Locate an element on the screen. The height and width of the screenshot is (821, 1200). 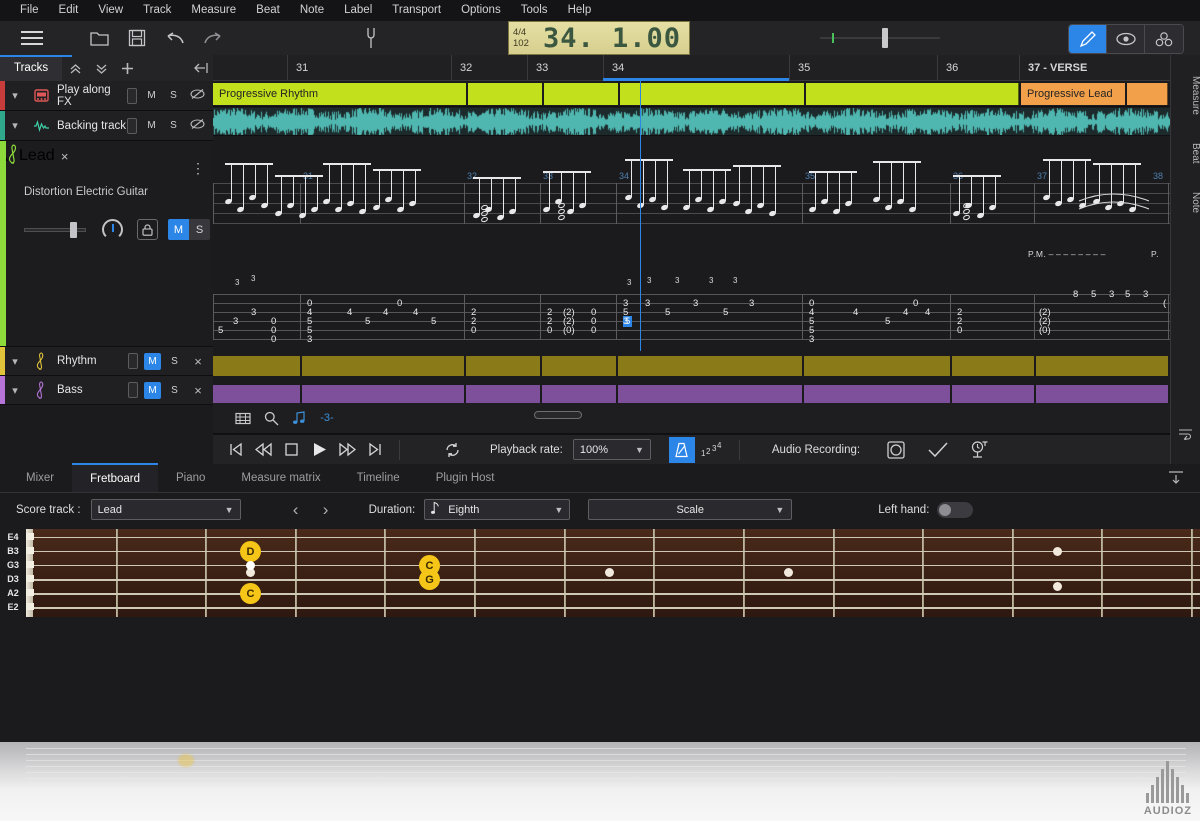
menu-item-file: File is located at coordinates (29, 10).